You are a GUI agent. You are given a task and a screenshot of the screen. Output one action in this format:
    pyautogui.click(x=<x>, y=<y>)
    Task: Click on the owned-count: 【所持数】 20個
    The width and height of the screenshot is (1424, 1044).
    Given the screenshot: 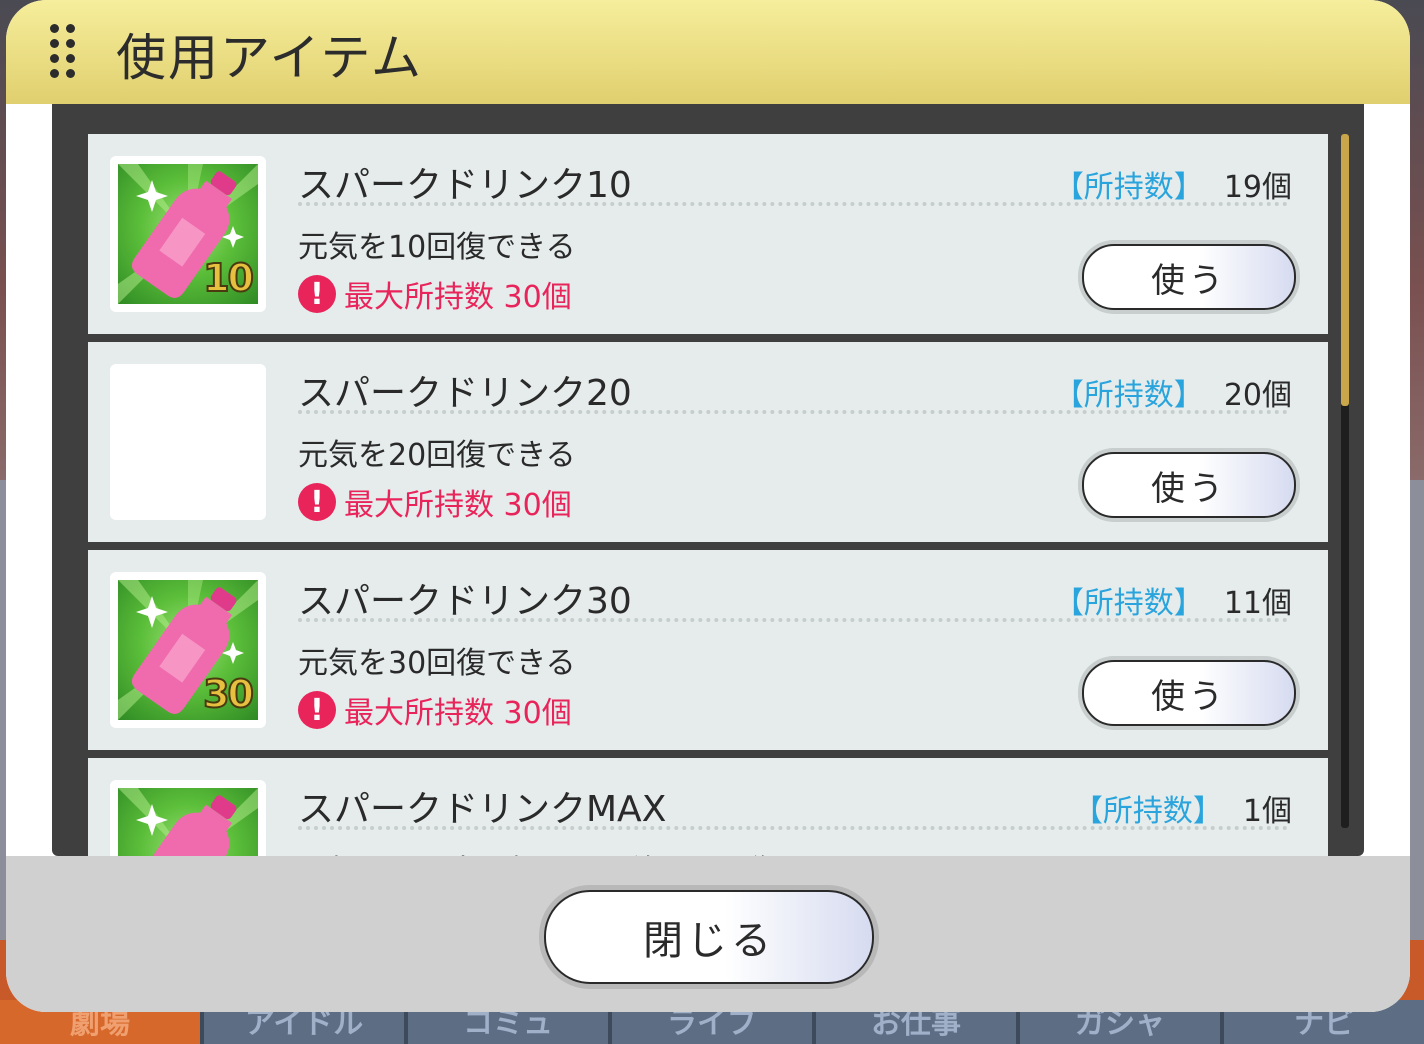 What is the action you would take?
    pyautogui.click(x=1173, y=392)
    